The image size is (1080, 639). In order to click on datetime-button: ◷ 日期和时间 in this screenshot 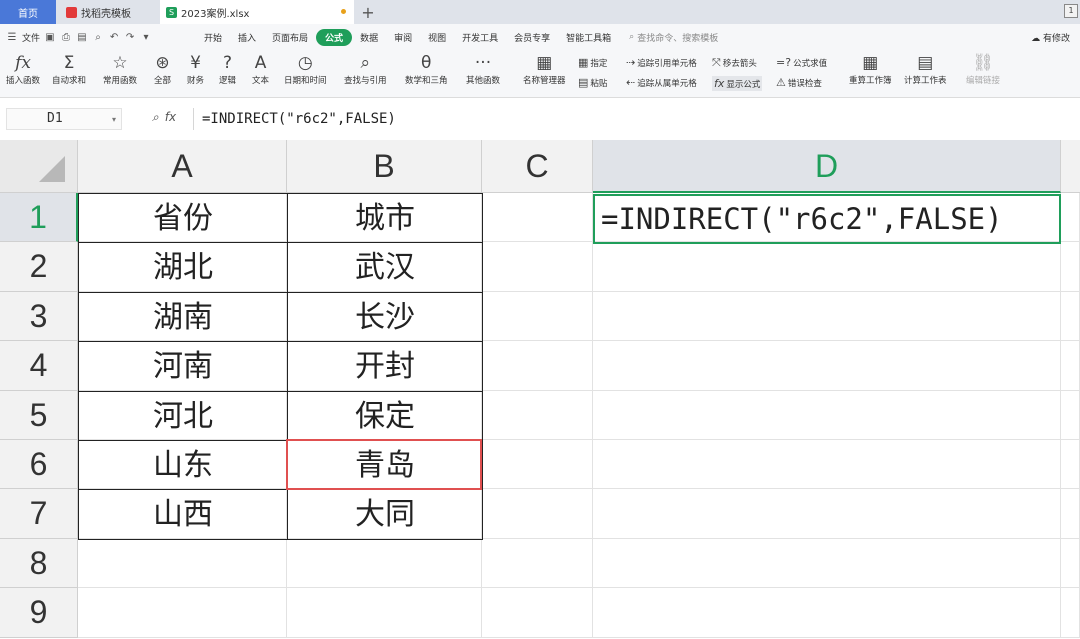, I will do `click(305, 69)`.